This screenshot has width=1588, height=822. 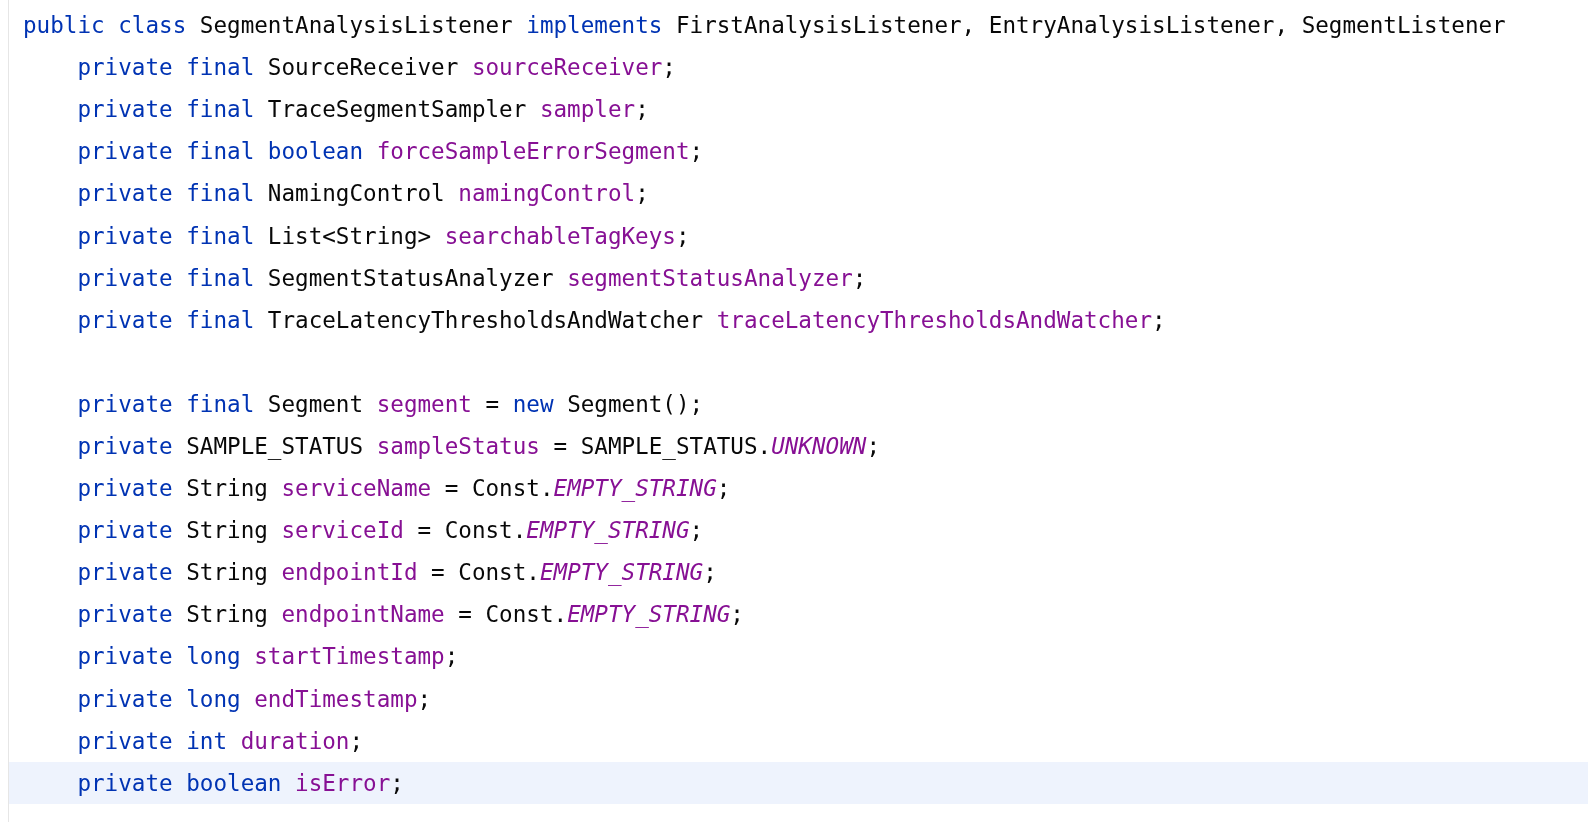 What do you see at coordinates (220, 741) in the screenshot?
I see `code-line: private int duration;` at bounding box center [220, 741].